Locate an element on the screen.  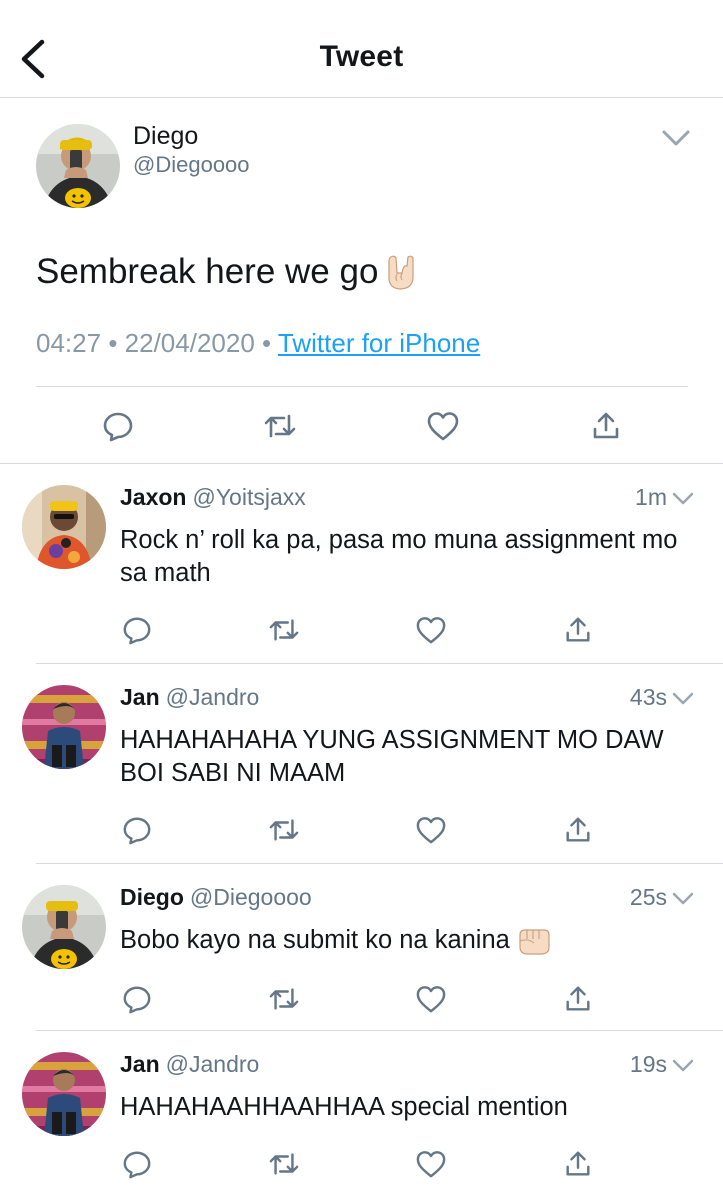
author-name: Diego is located at coordinates (165, 136).